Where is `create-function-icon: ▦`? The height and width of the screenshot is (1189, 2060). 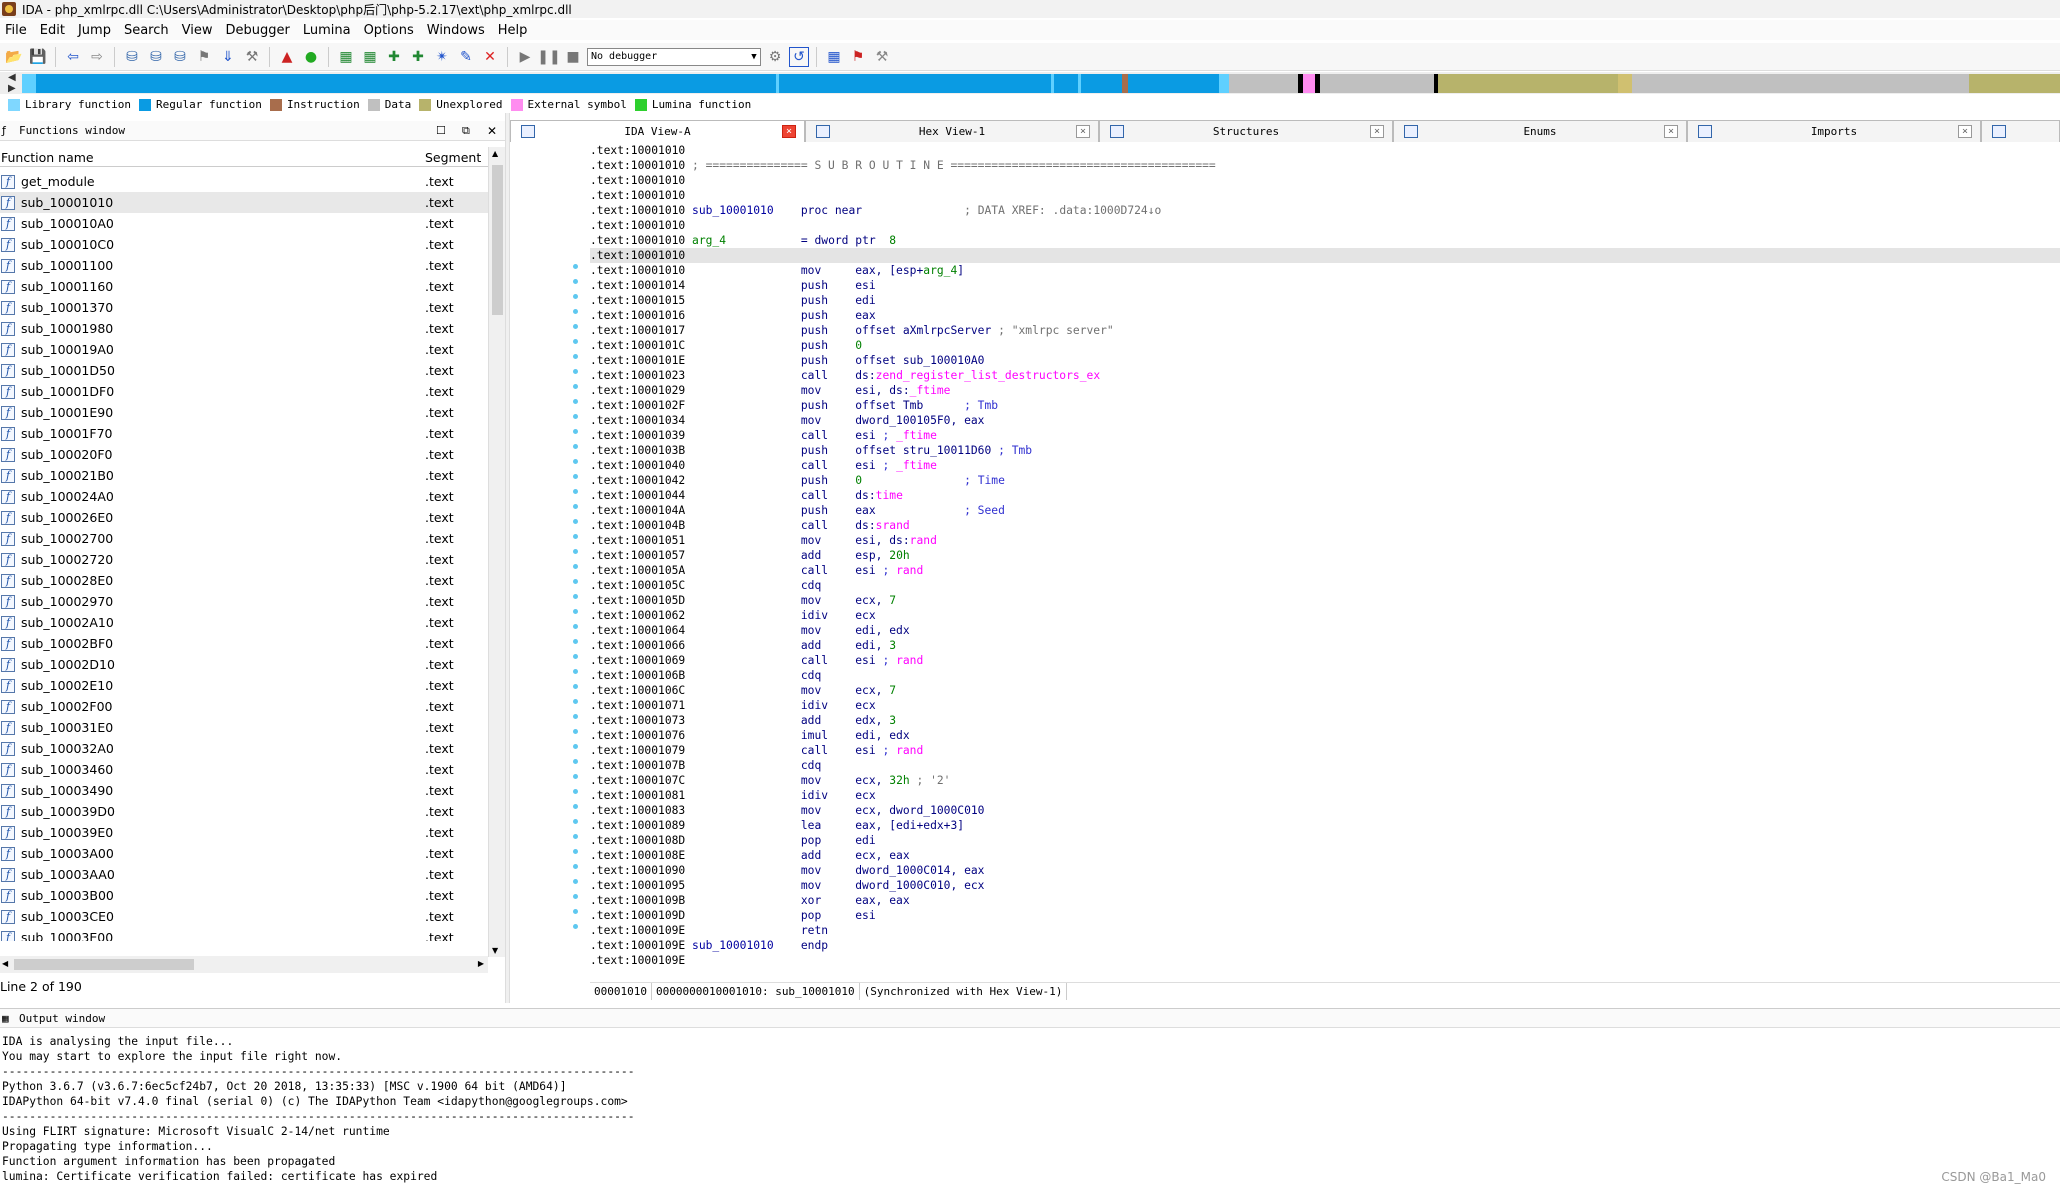
create-function-icon: ▦ is located at coordinates (346, 57).